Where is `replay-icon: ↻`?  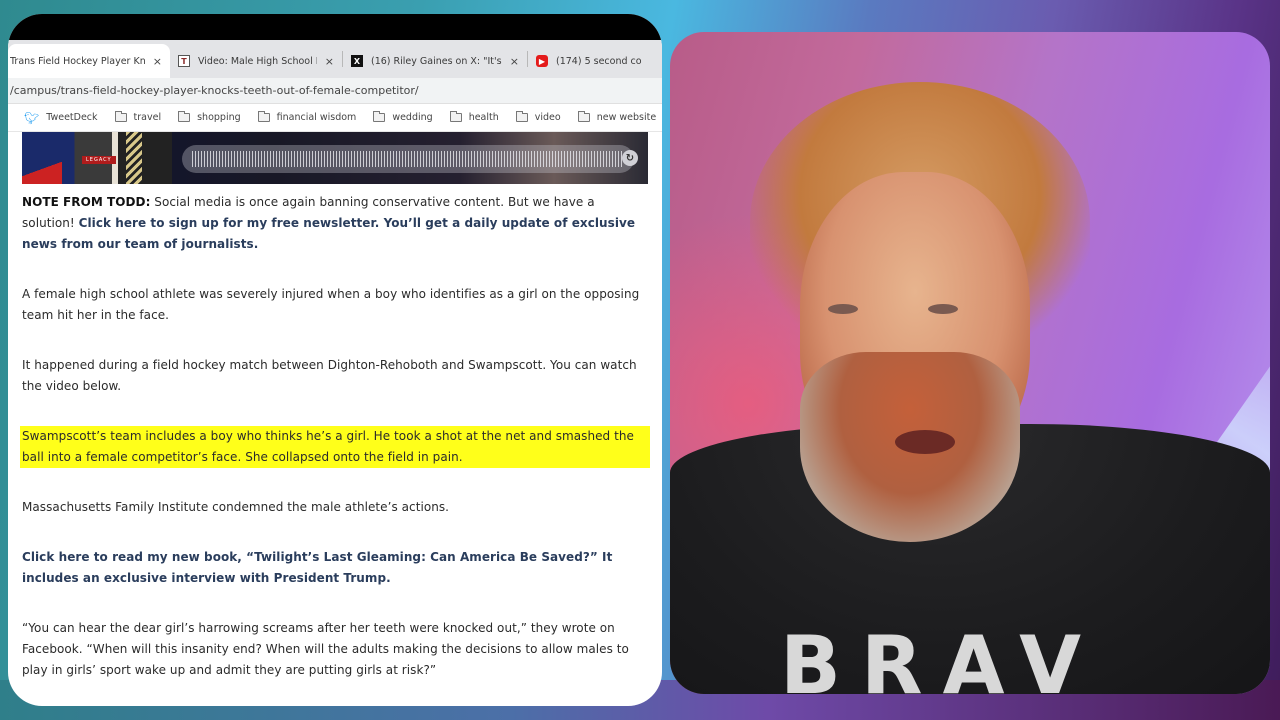 replay-icon: ↻ is located at coordinates (630, 158).